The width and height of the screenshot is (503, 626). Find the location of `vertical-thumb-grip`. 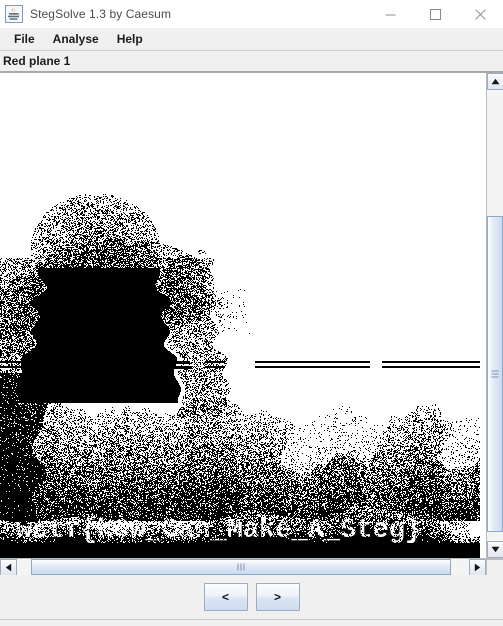

vertical-thumb-grip is located at coordinates (495, 374).